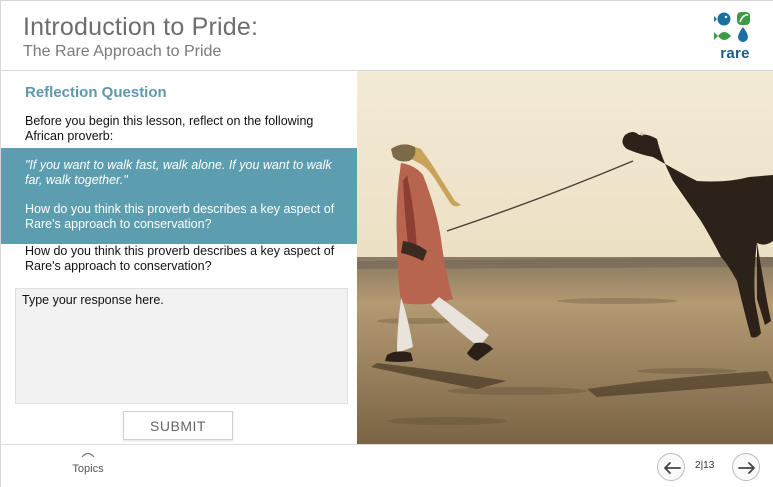 The height and width of the screenshot is (487, 773). What do you see at coordinates (735, 53) in the screenshot?
I see `rare-logo-text: rare` at bounding box center [735, 53].